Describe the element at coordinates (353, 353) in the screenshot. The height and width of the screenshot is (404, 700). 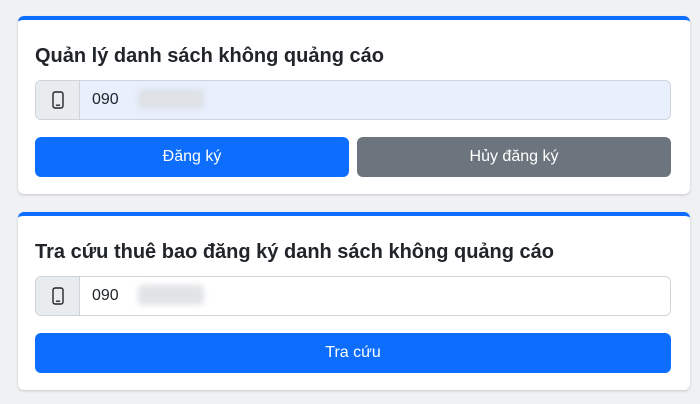
I see `lookup-button: Tra cứu` at that location.